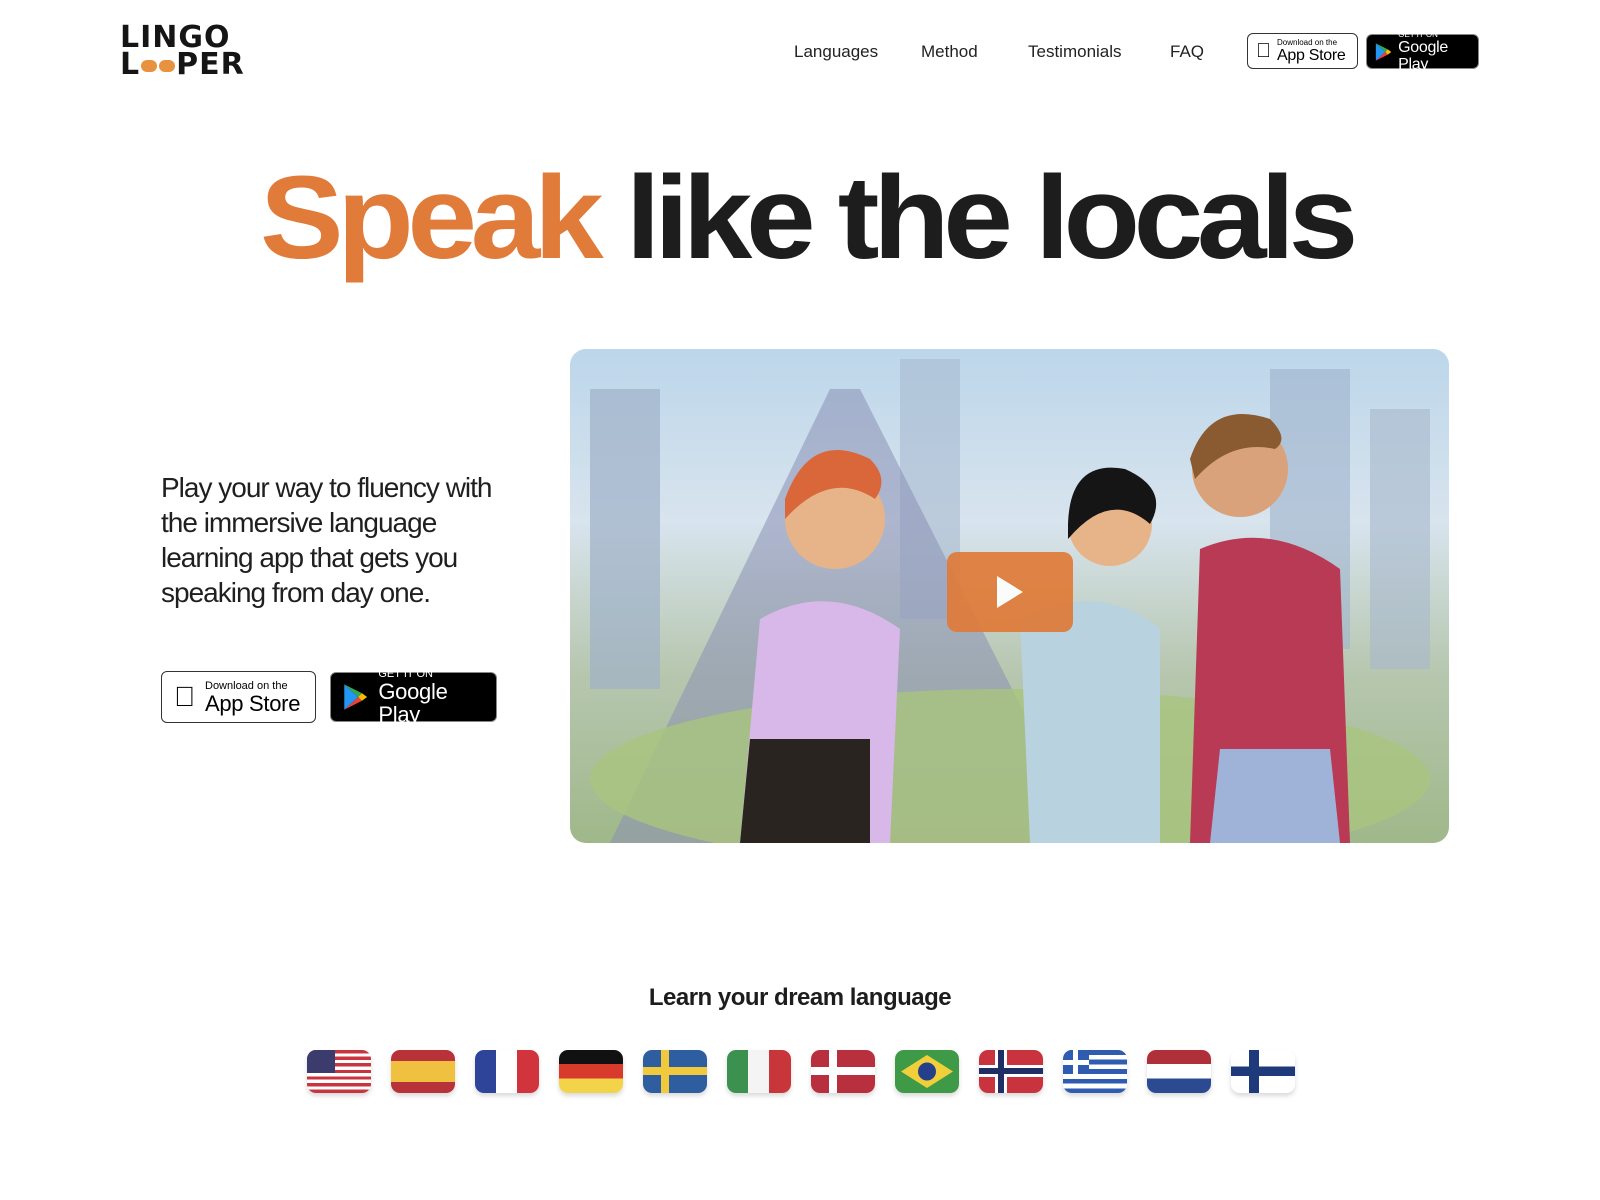 The width and height of the screenshot is (1600, 1200). Describe the element at coordinates (210, 64) in the screenshot. I see `logo-per: PER` at that location.